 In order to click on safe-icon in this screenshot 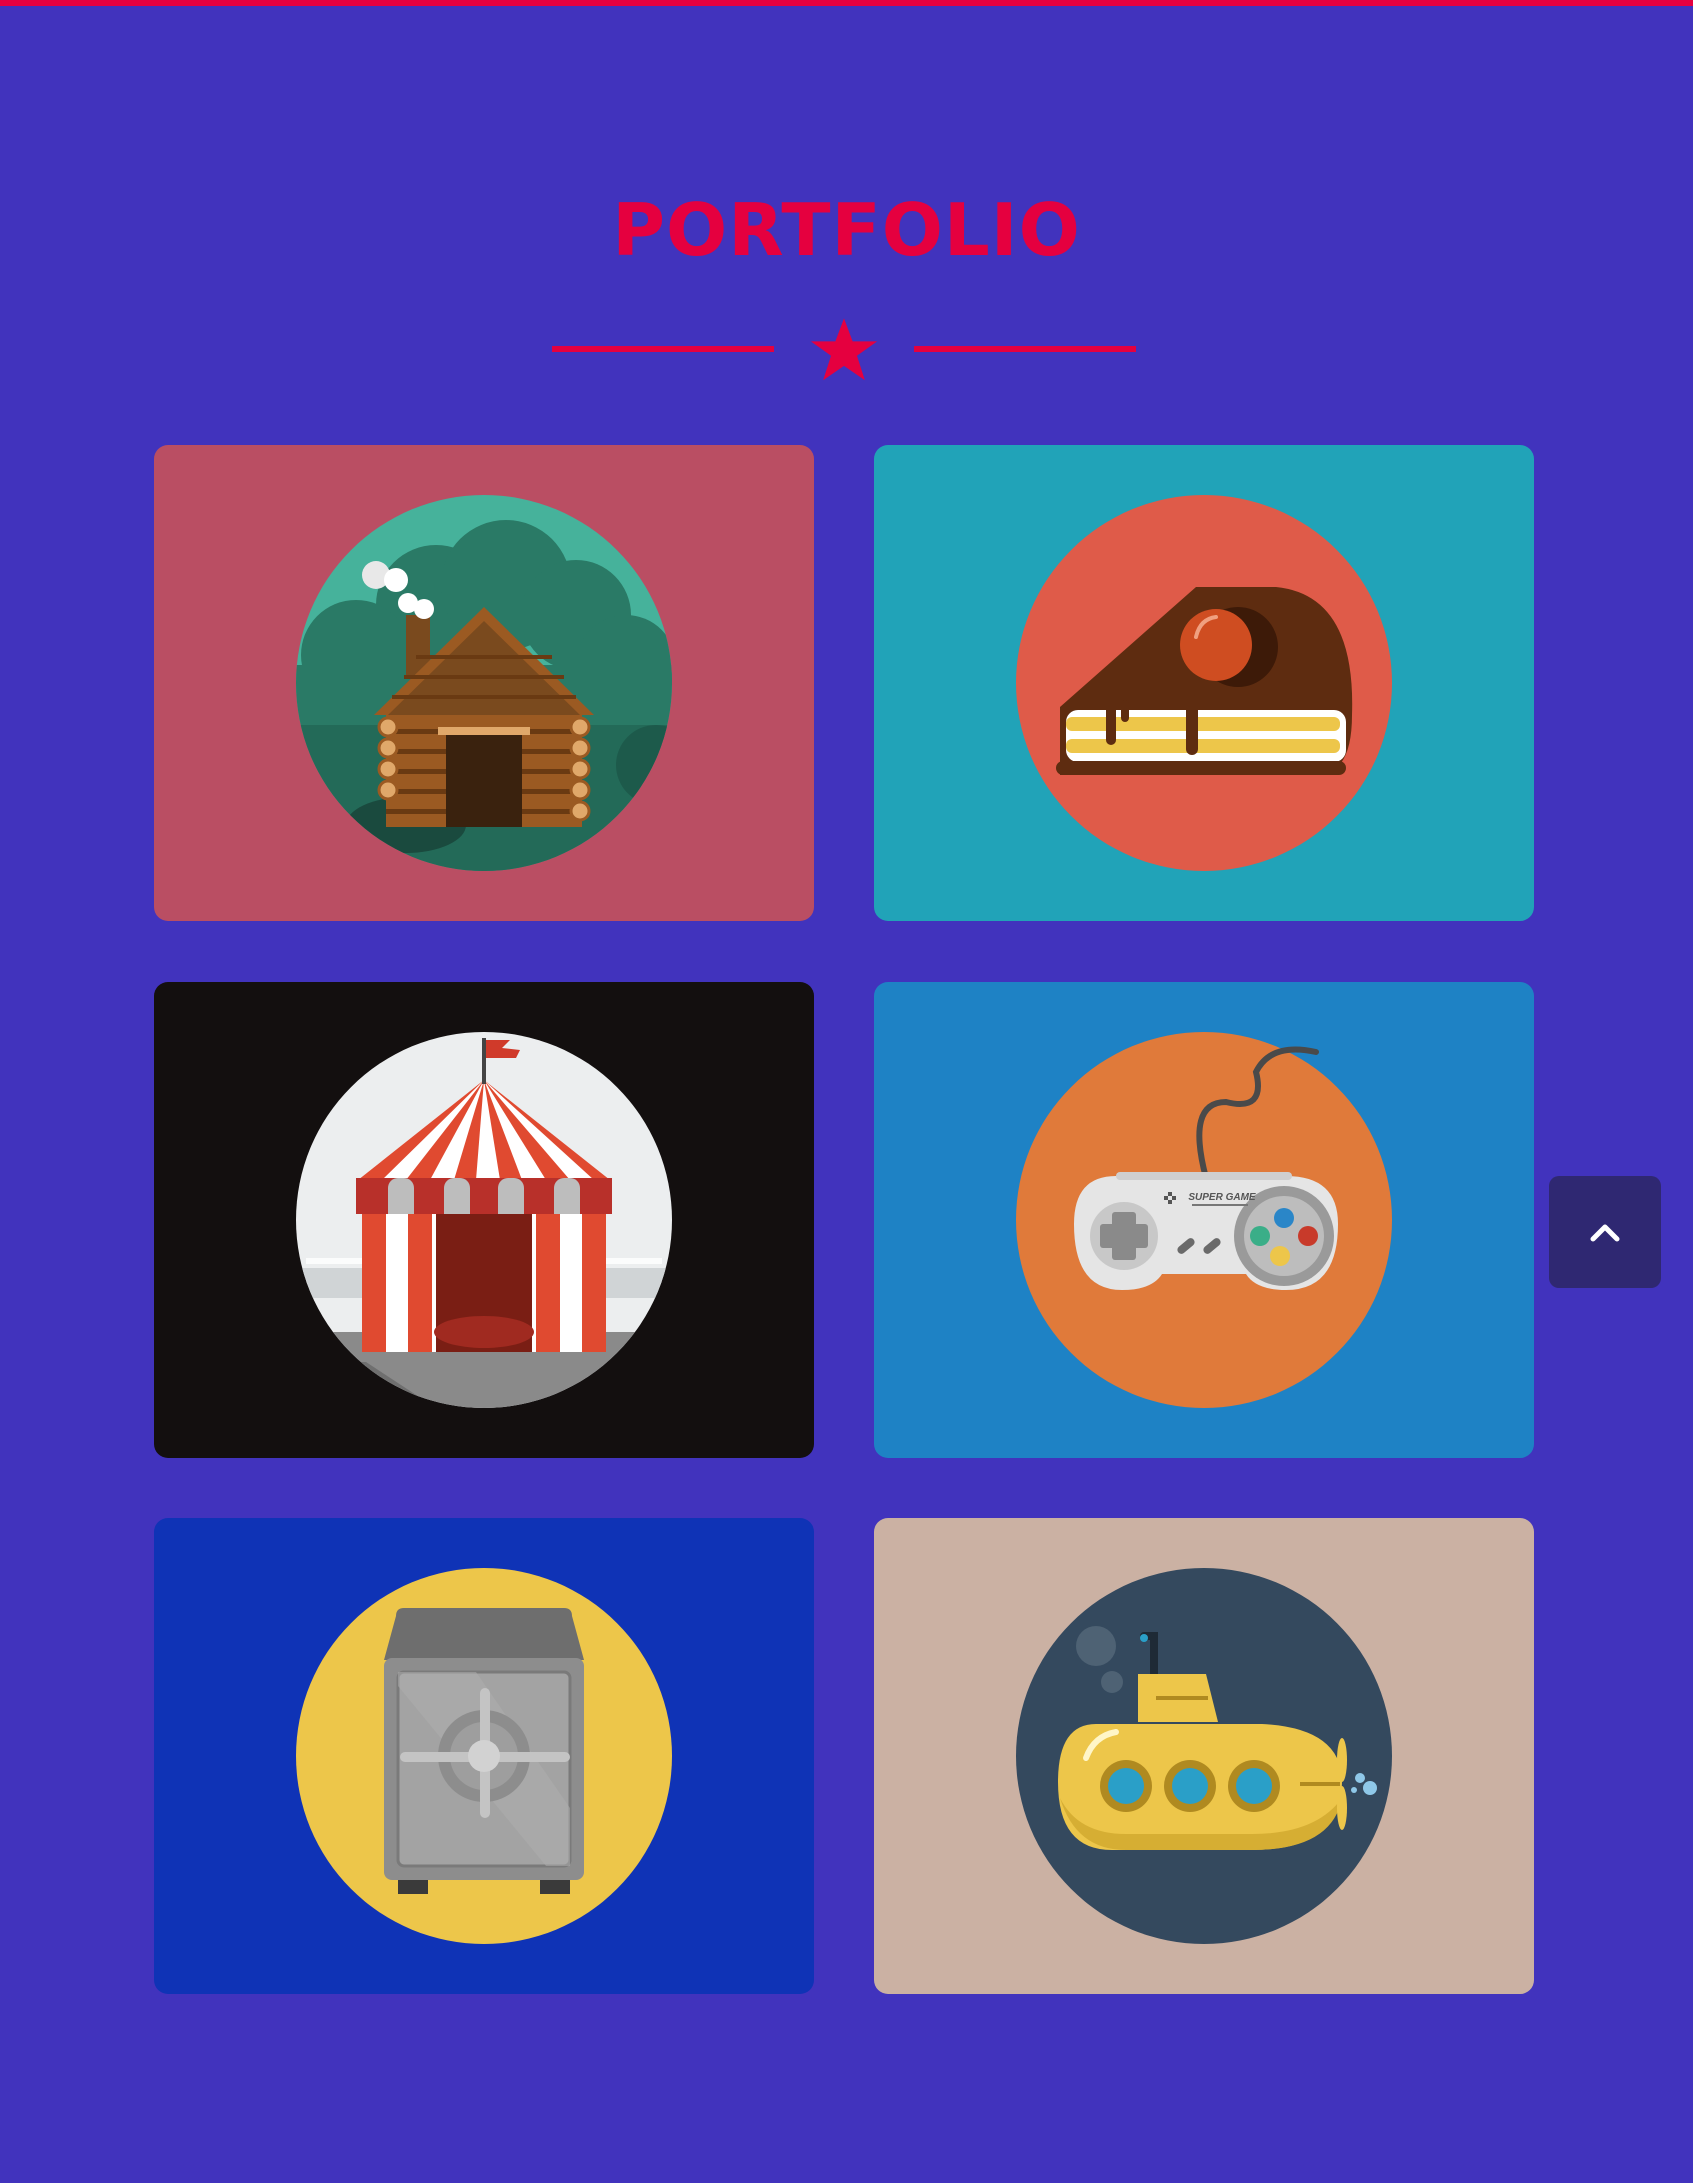, I will do `click(484, 1756)`.